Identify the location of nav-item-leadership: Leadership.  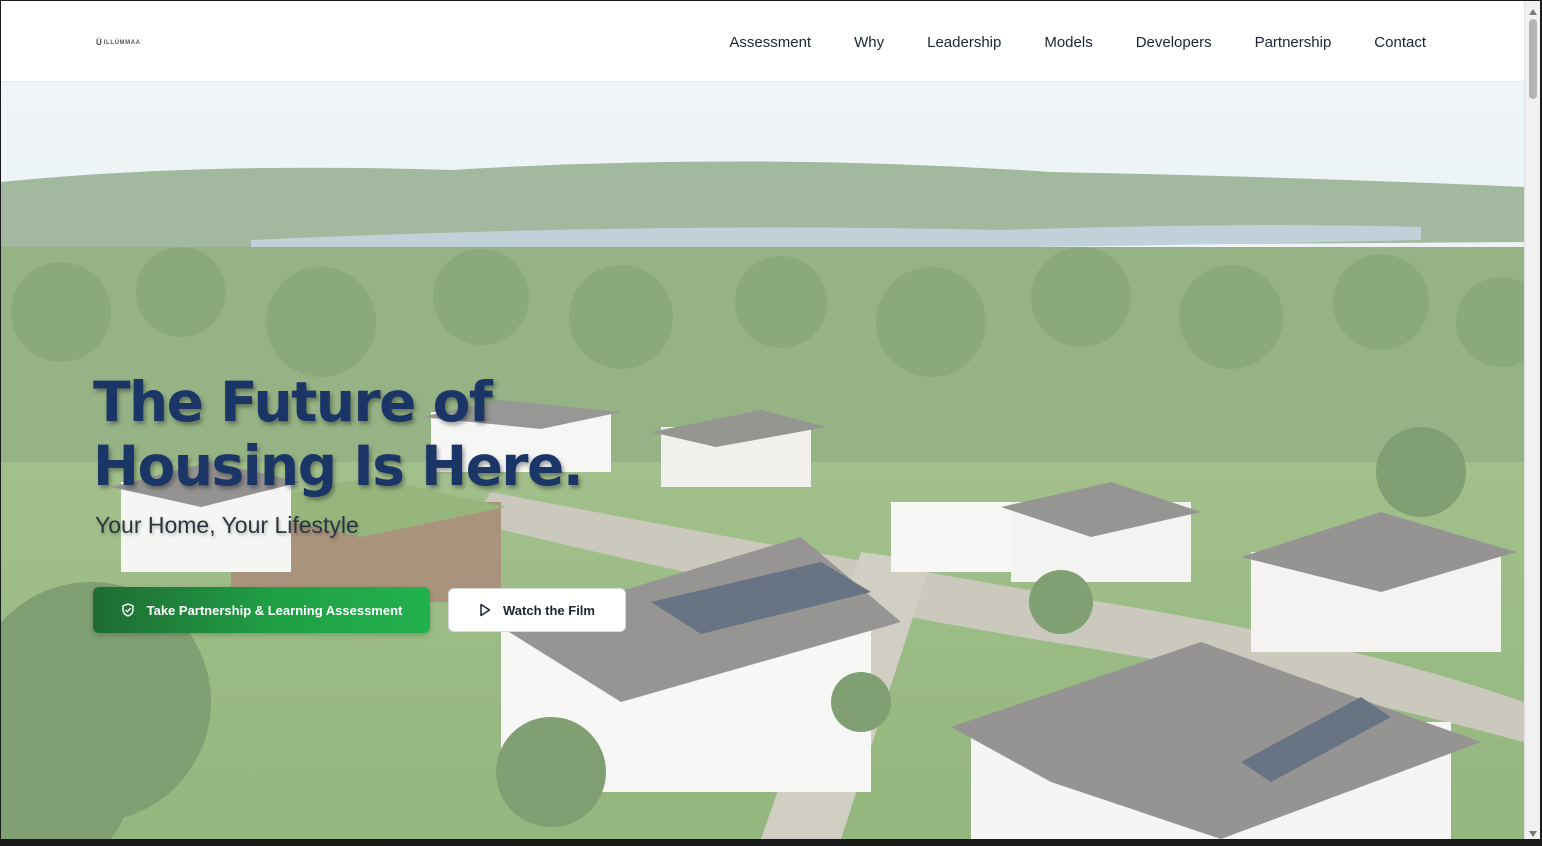
(964, 43).